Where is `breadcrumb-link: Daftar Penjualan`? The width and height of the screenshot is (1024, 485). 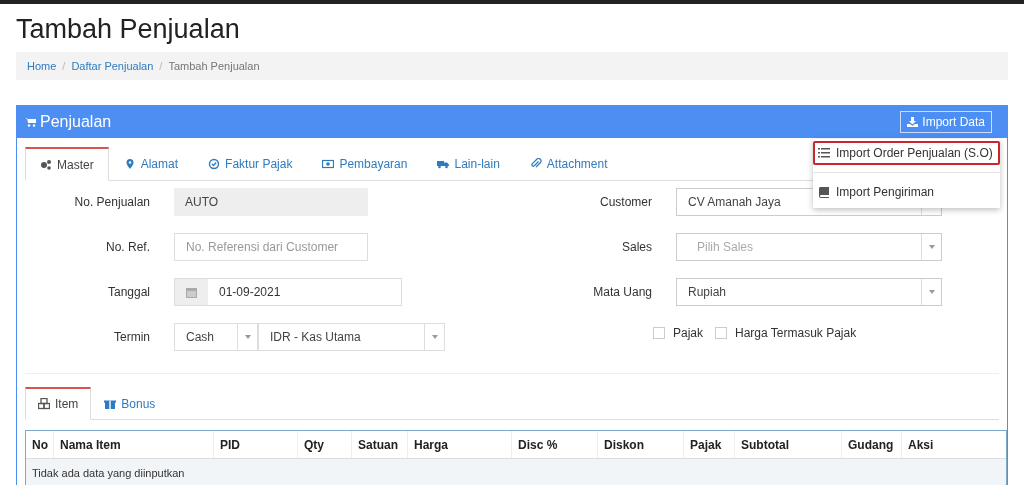 breadcrumb-link: Daftar Penjualan is located at coordinates (112, 66).